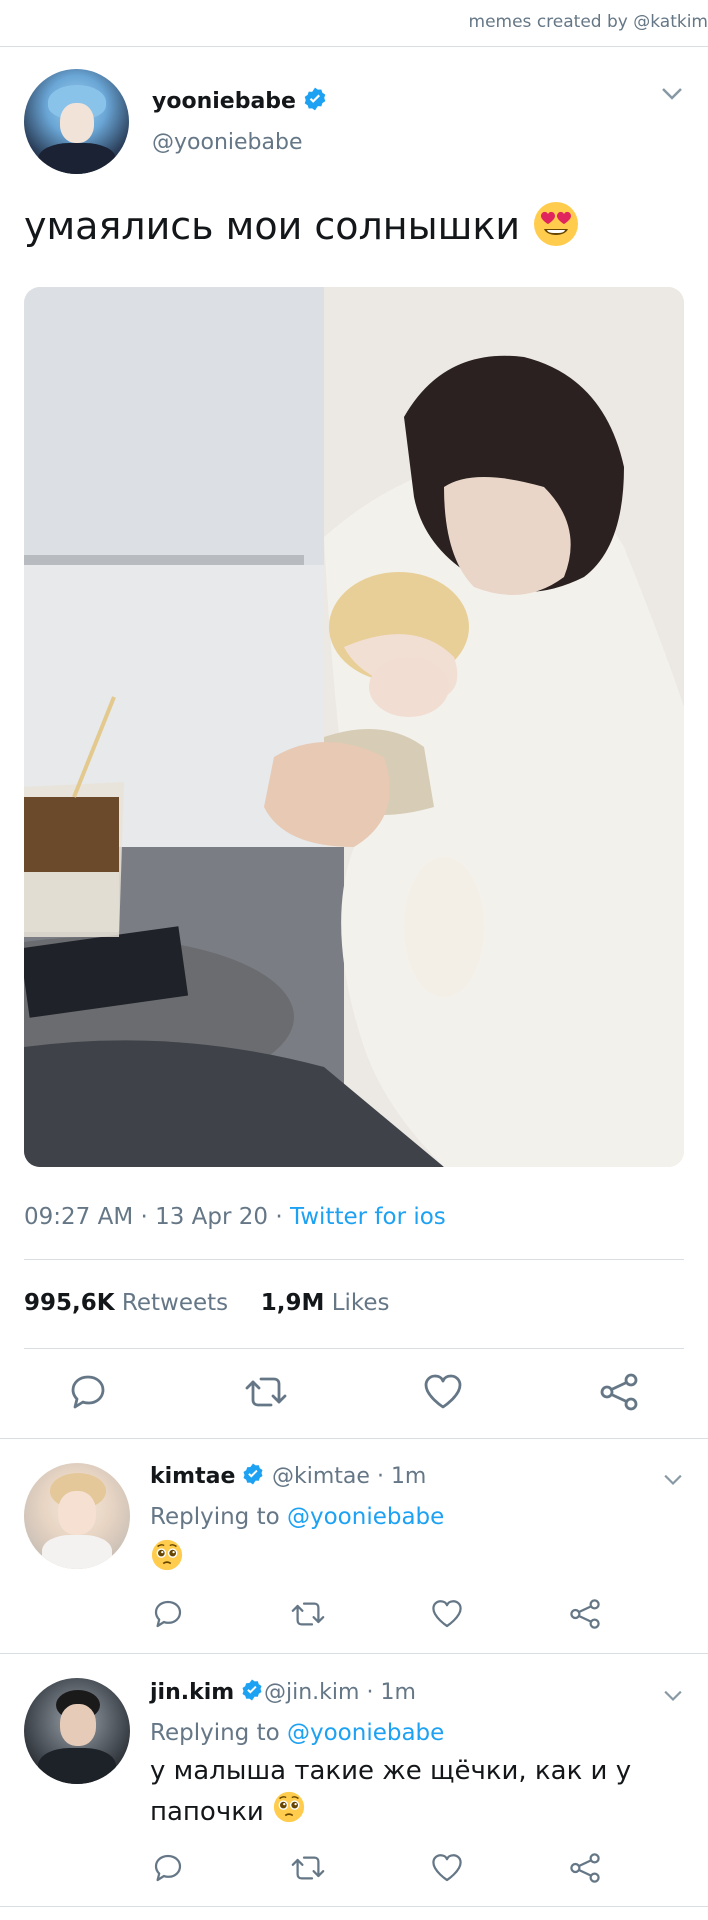 Image resolution: width=708 pixels, height=1920 pixels. What do you see at coordinates (227, 142) in the screenshot?
I see `author-handle: @yooniebabe` at bounding box center [227, 142].